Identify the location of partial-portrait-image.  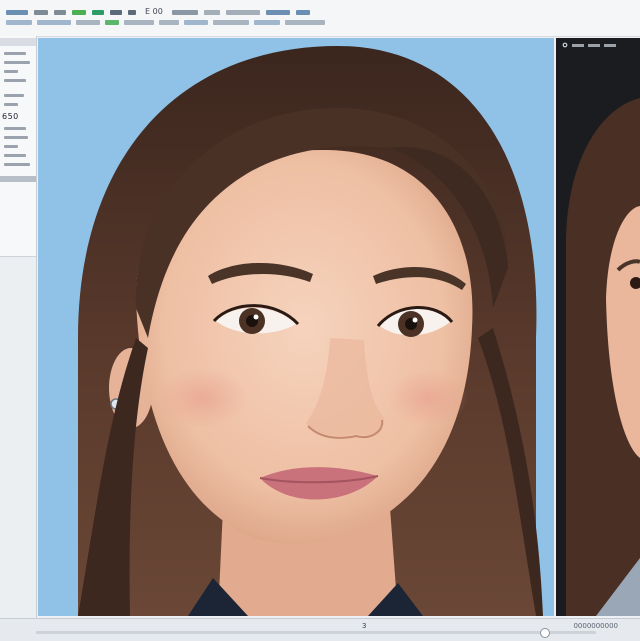
(603, 357).